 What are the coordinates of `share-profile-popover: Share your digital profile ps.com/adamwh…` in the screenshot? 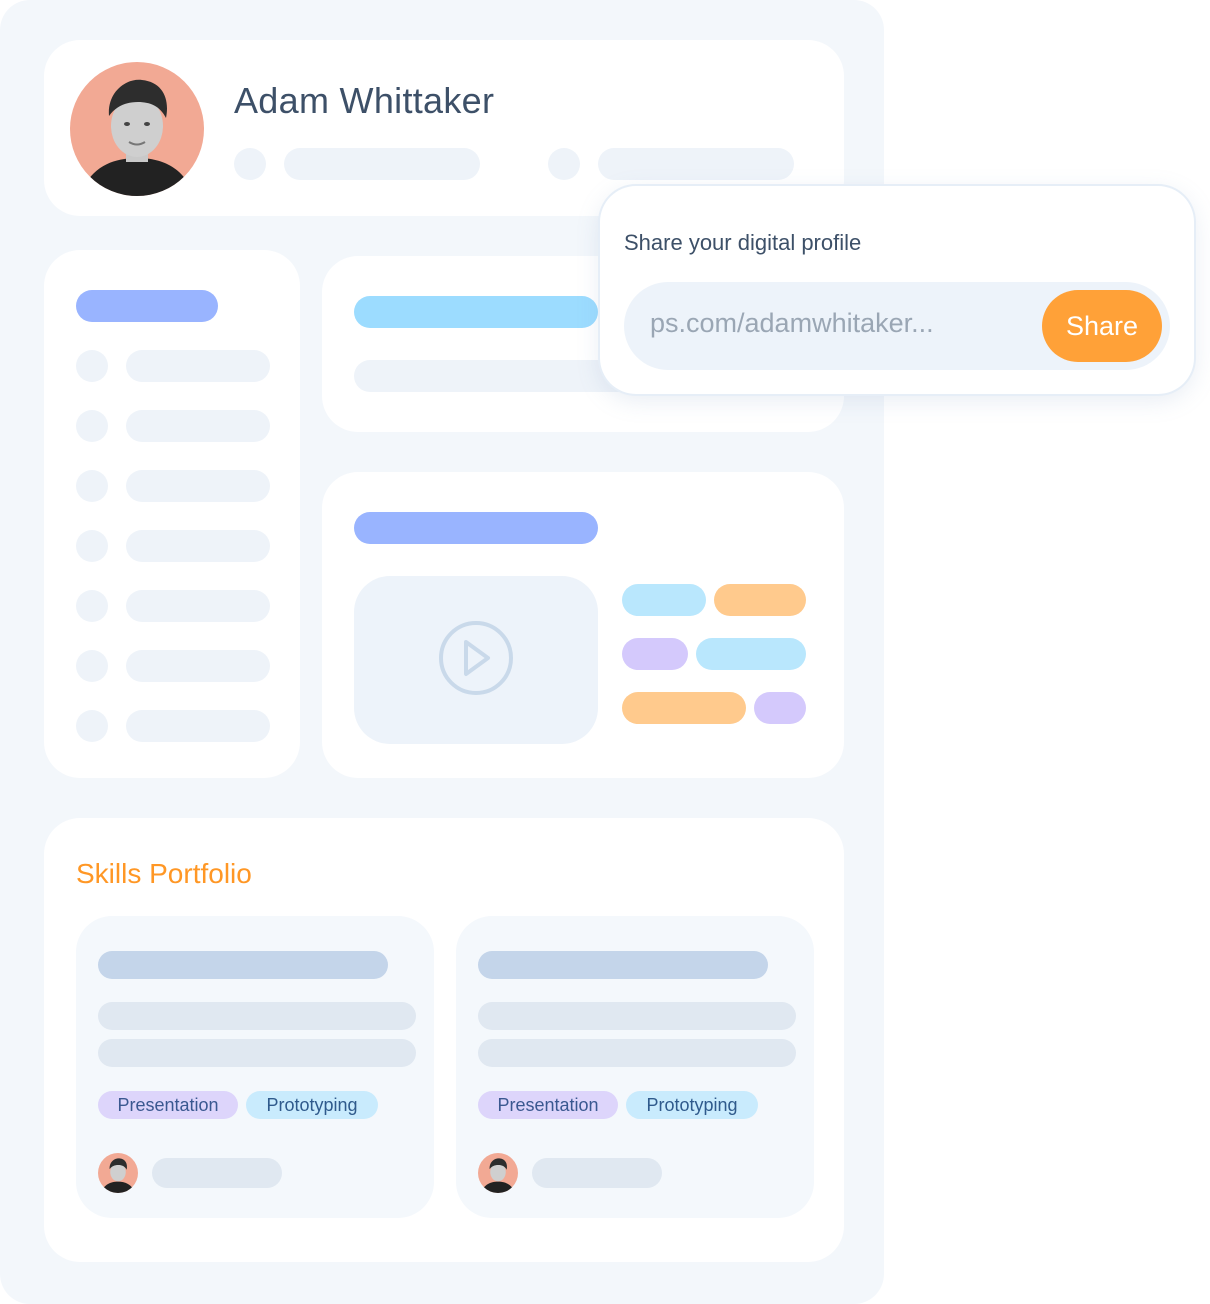 It's located at (897, 290).